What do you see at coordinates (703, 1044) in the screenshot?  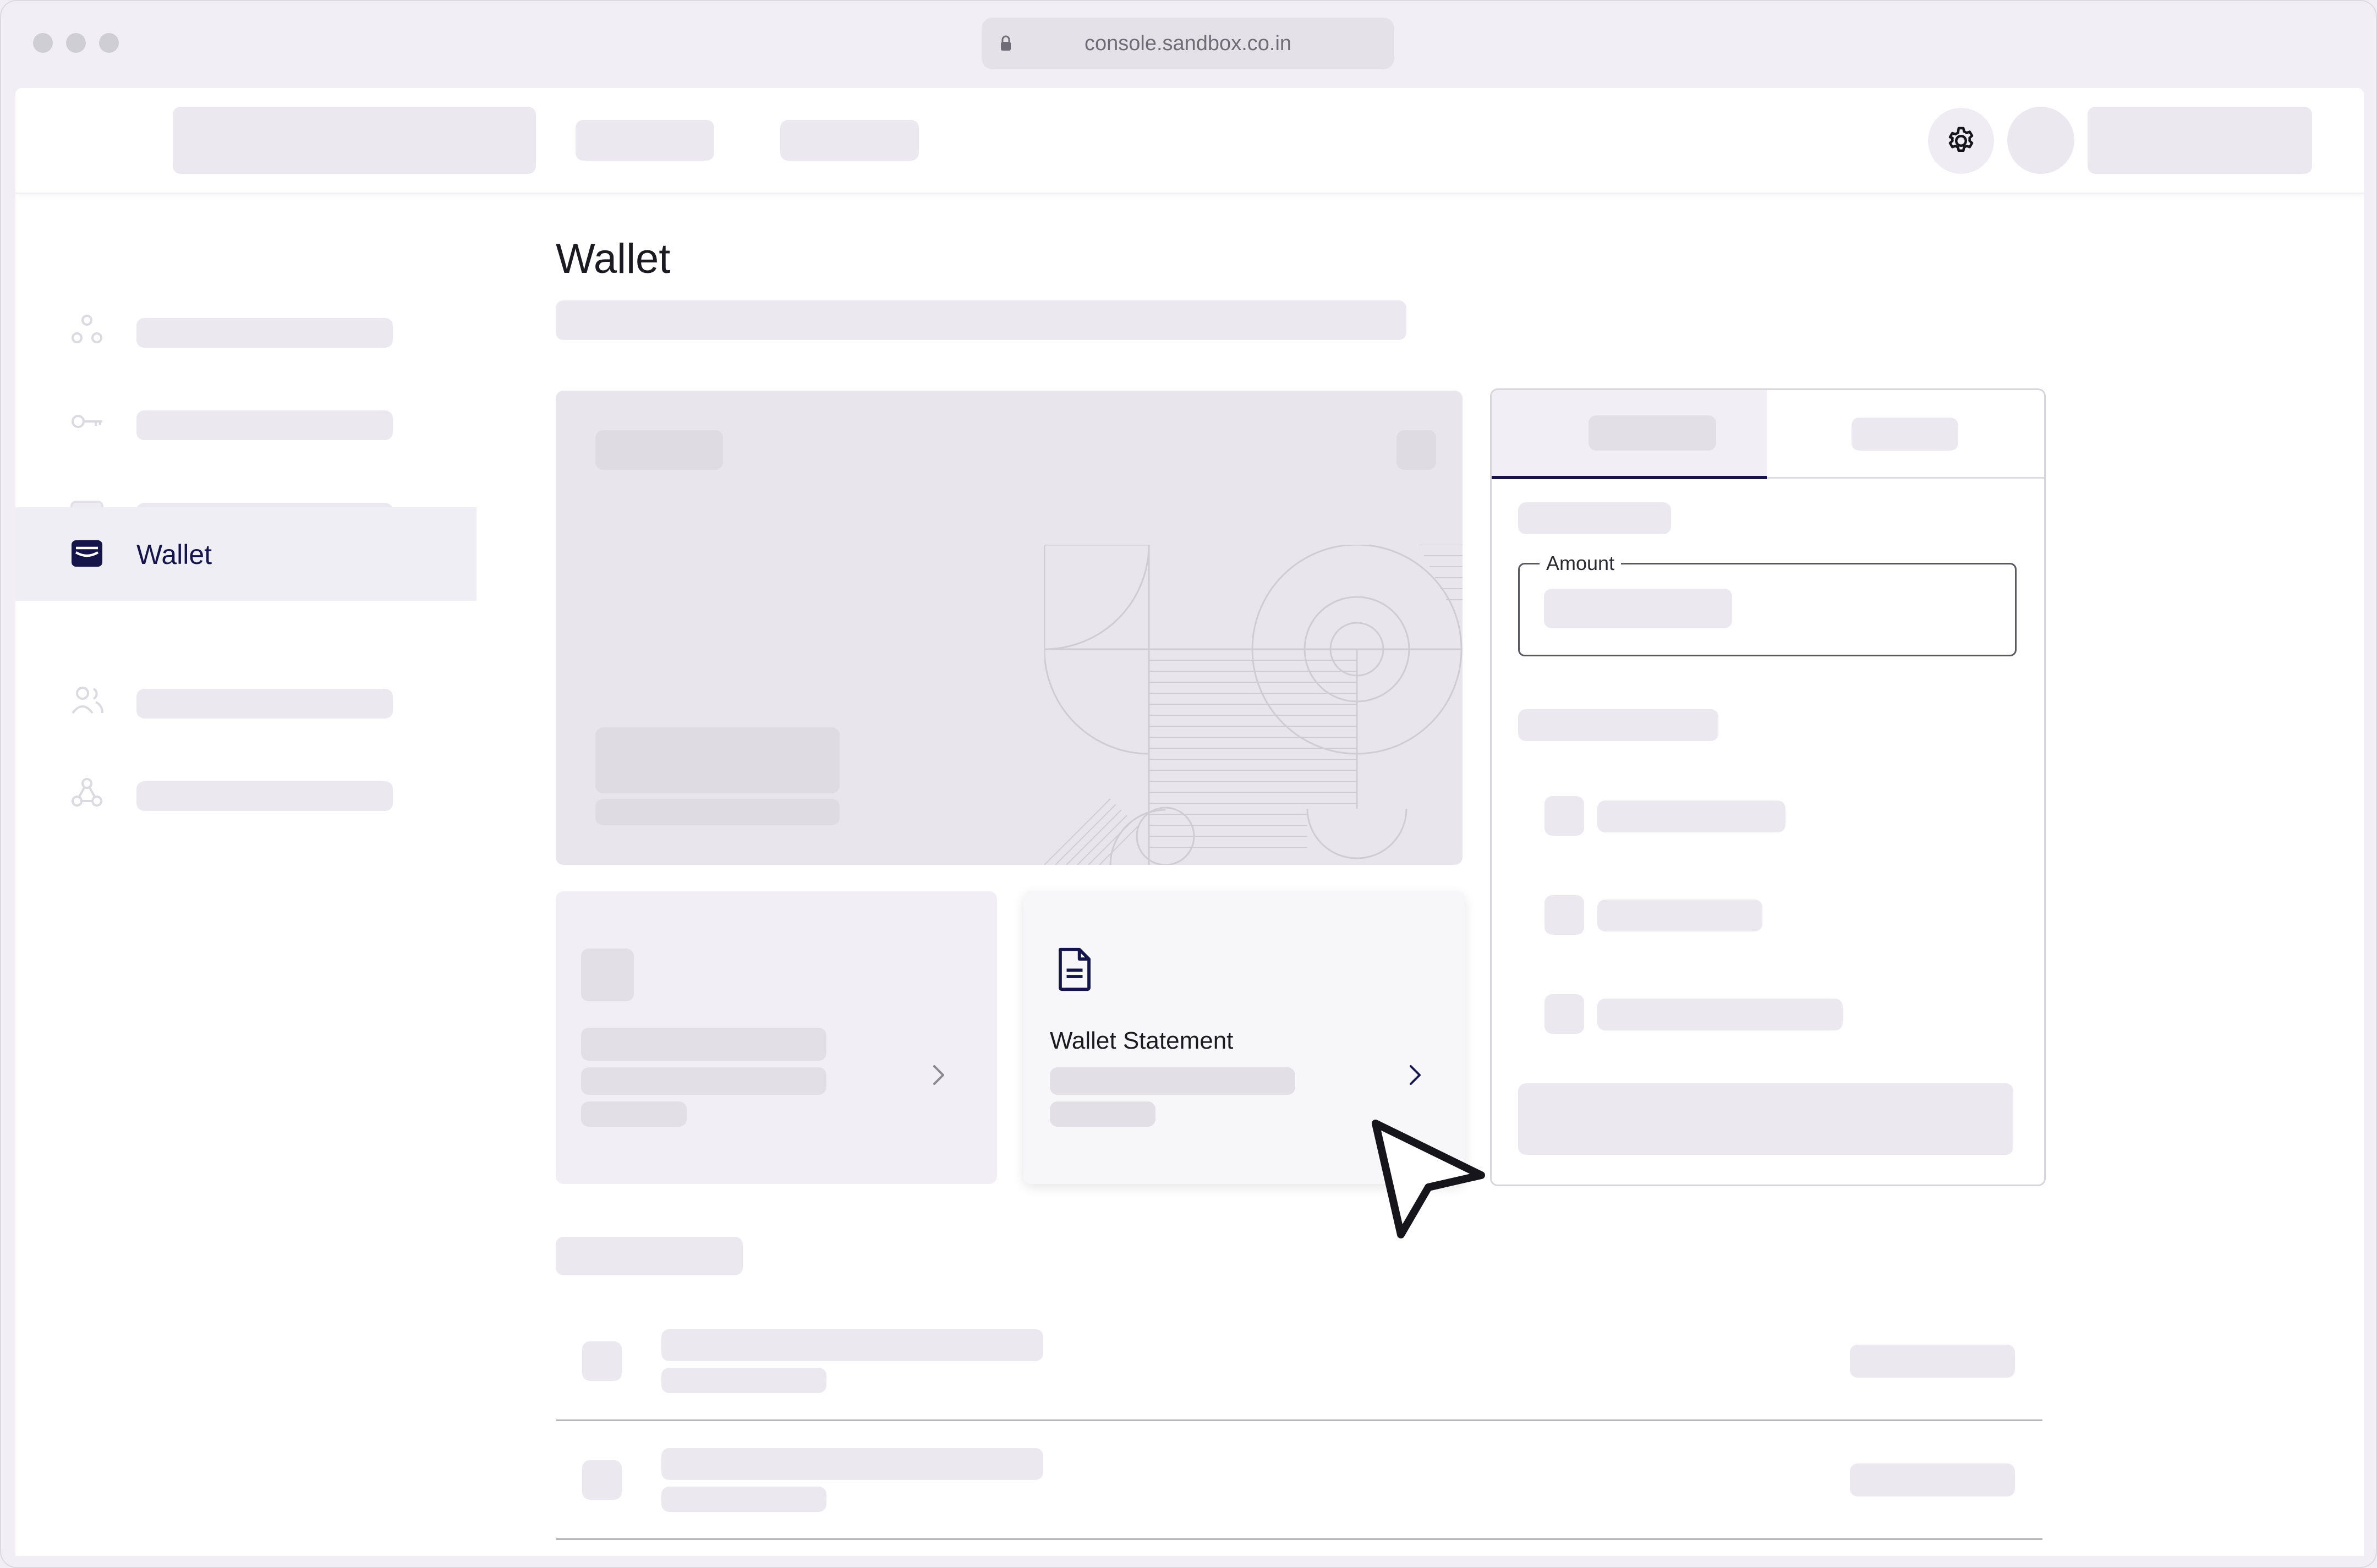 I see `tile-title-placeholder` at bounding box center [703, 1044].